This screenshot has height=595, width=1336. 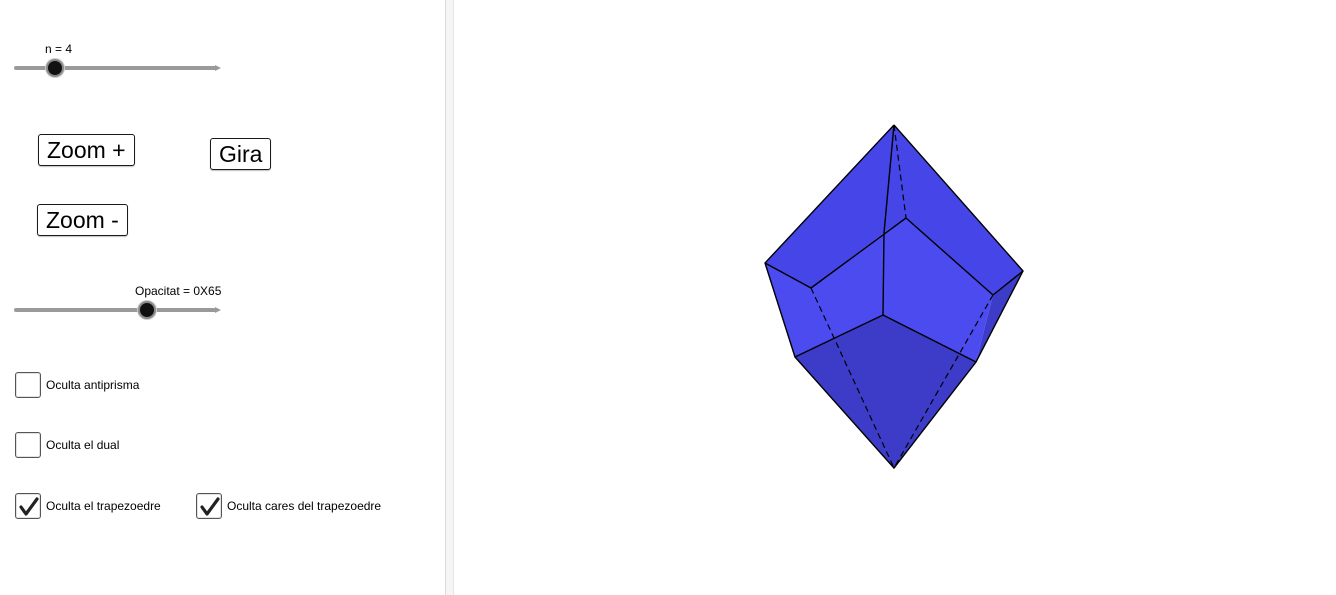 What do you see at coordinates (28, 445) in the screenshot?
I see `hide-dual-checkbox` at bounding box center [28, 445].